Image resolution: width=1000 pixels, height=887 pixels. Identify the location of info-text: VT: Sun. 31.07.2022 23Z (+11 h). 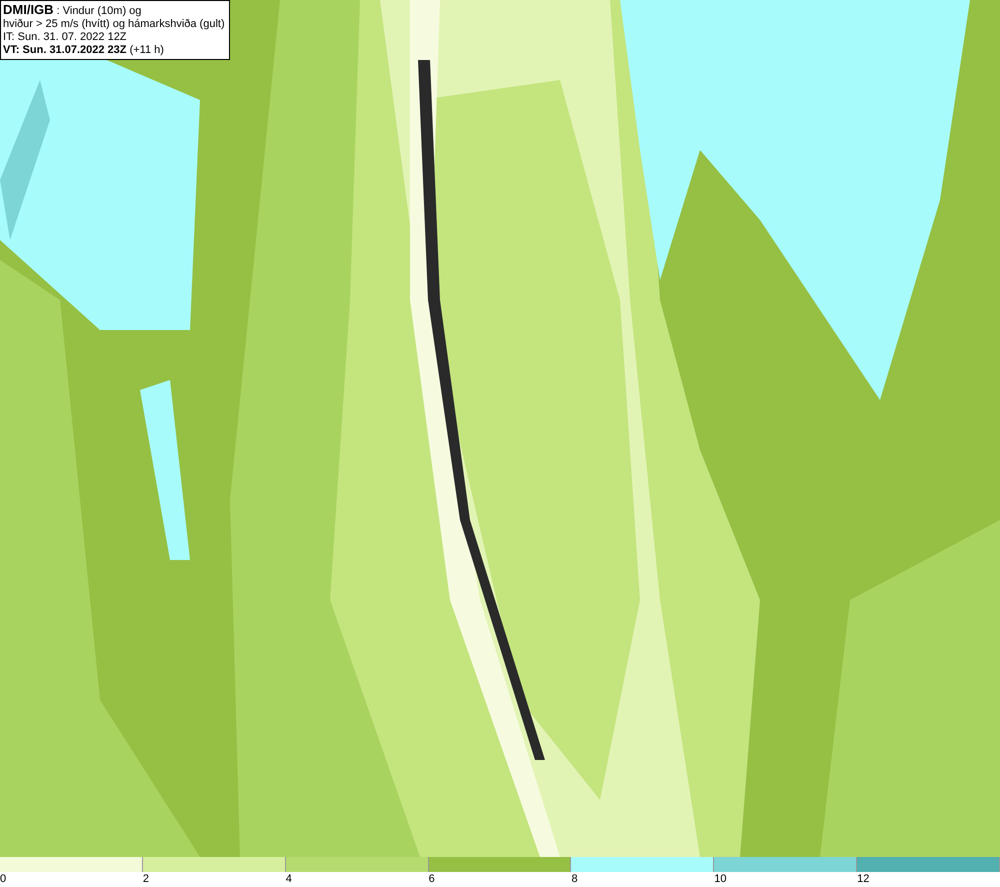
(84, 50).